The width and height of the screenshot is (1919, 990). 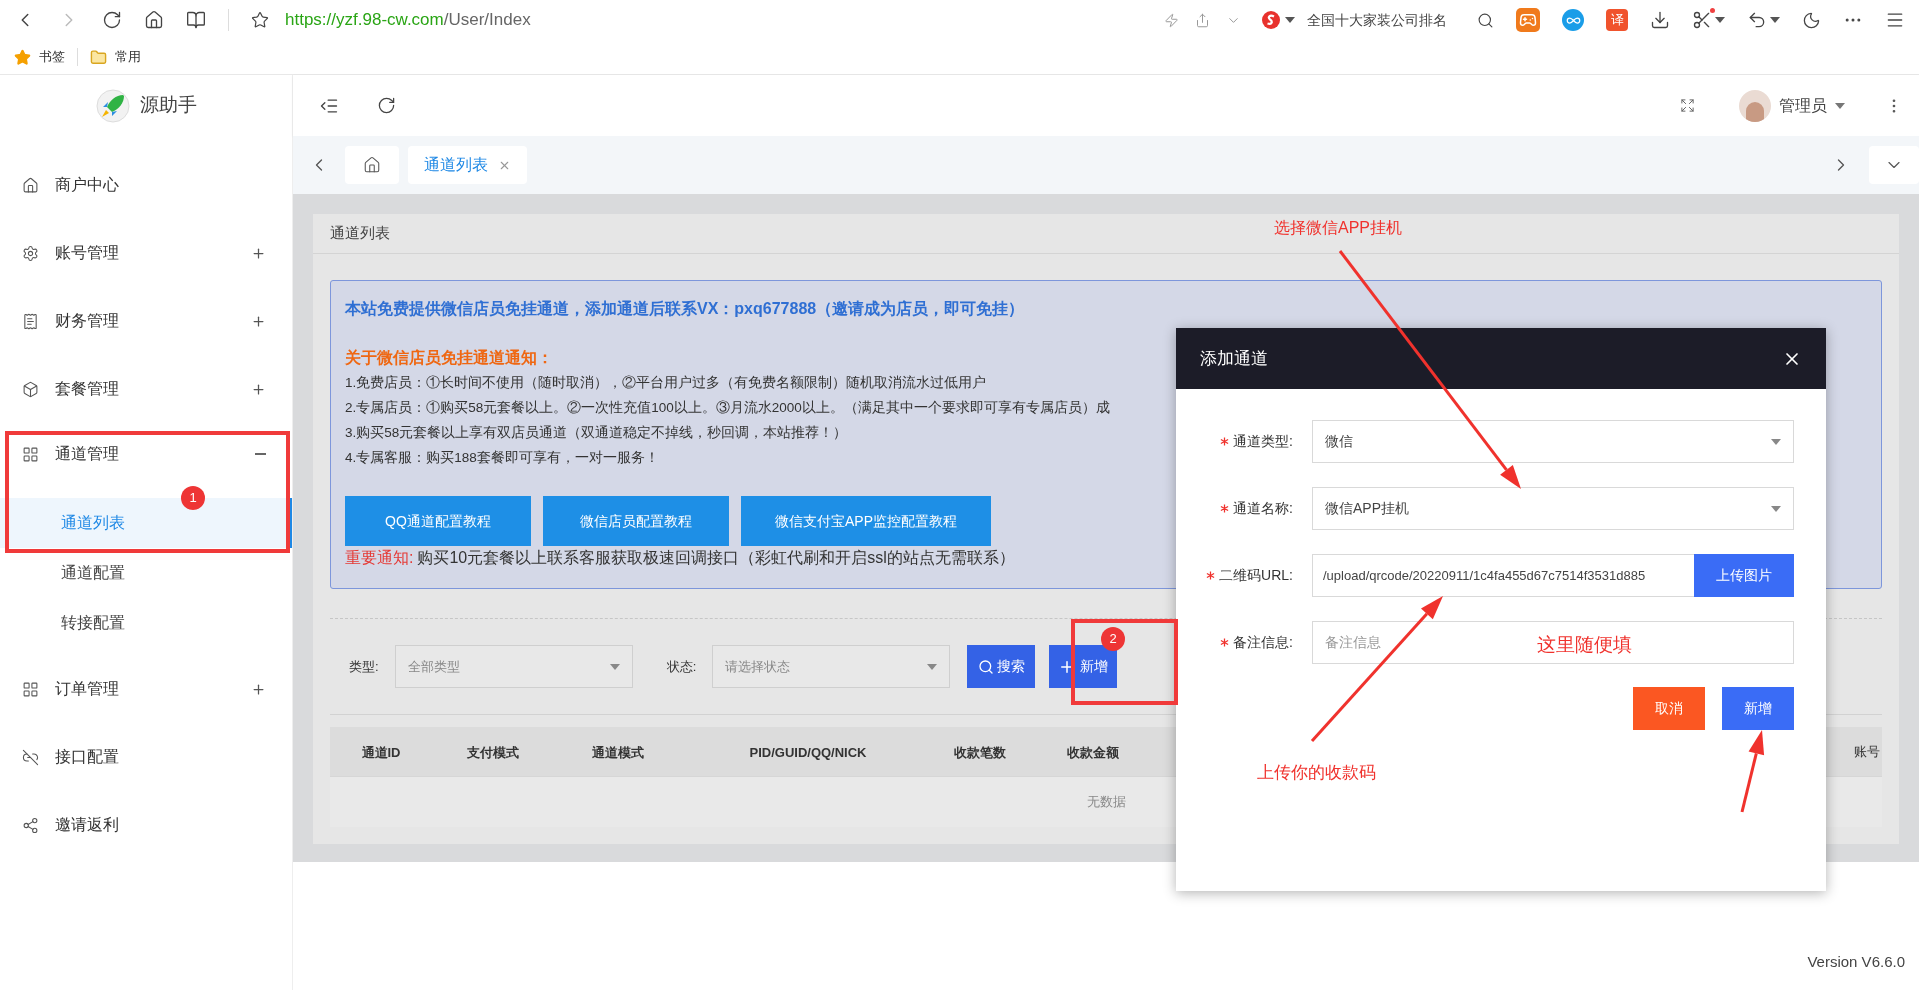 What do you see at coordinates (808, 752) in the screenshot?
I see `column-header: PID/GUID/QQ/NICK` at bounding box center [808, 752].